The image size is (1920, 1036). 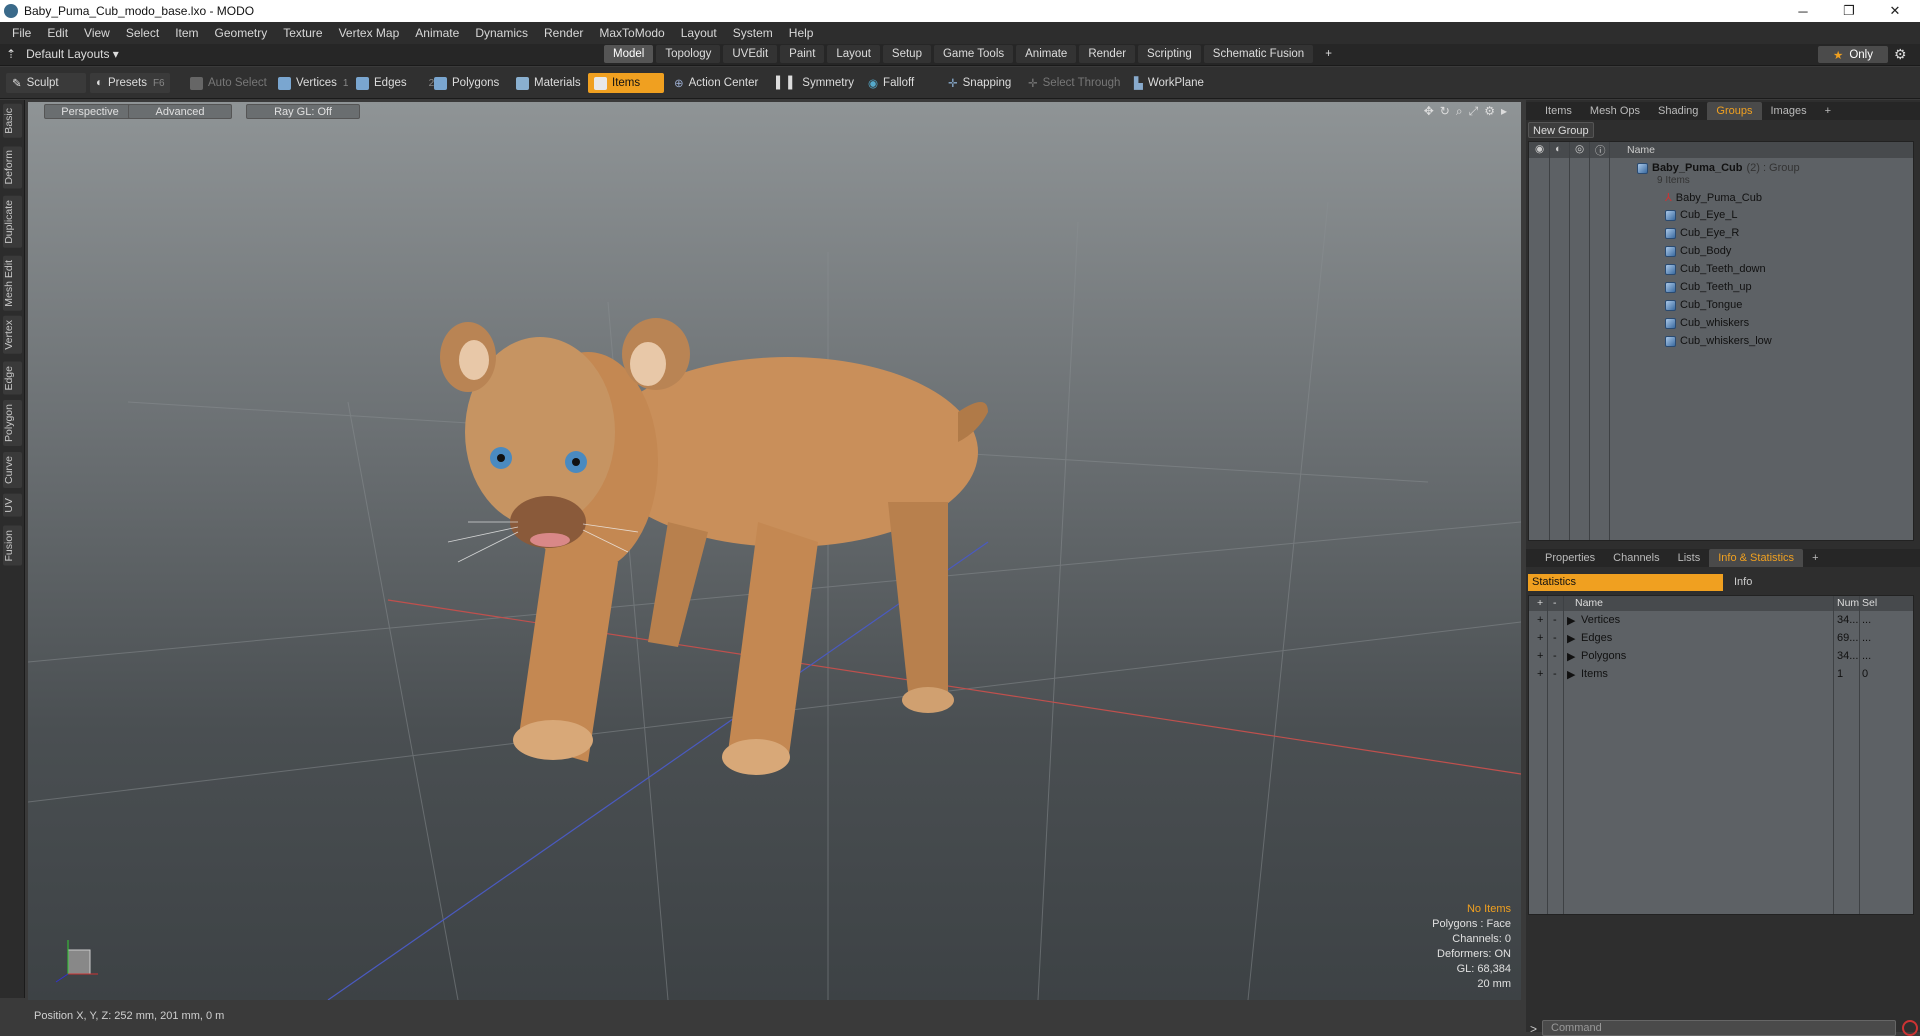 I want to click on menu-view: View, so click(x=97, y=33).